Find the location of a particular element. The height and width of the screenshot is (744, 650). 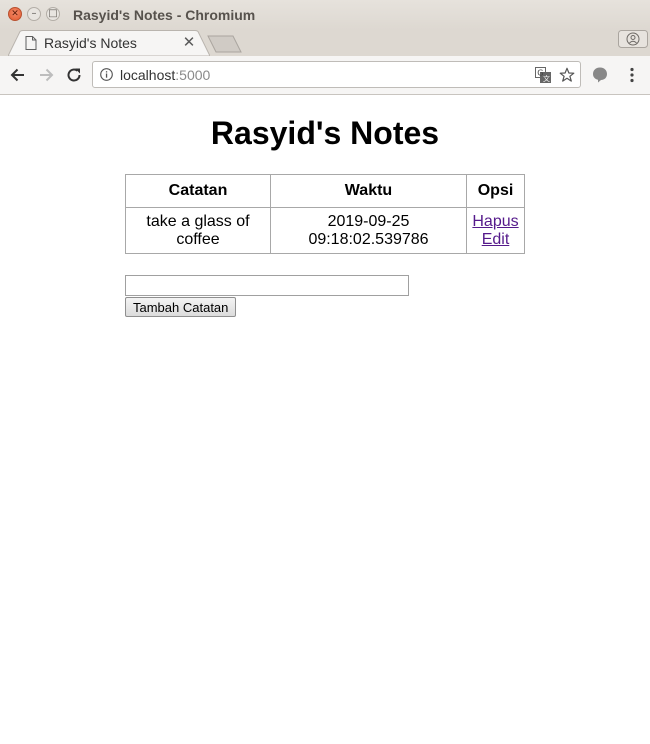

url-host: localhost is located at coordinates (148, 75).